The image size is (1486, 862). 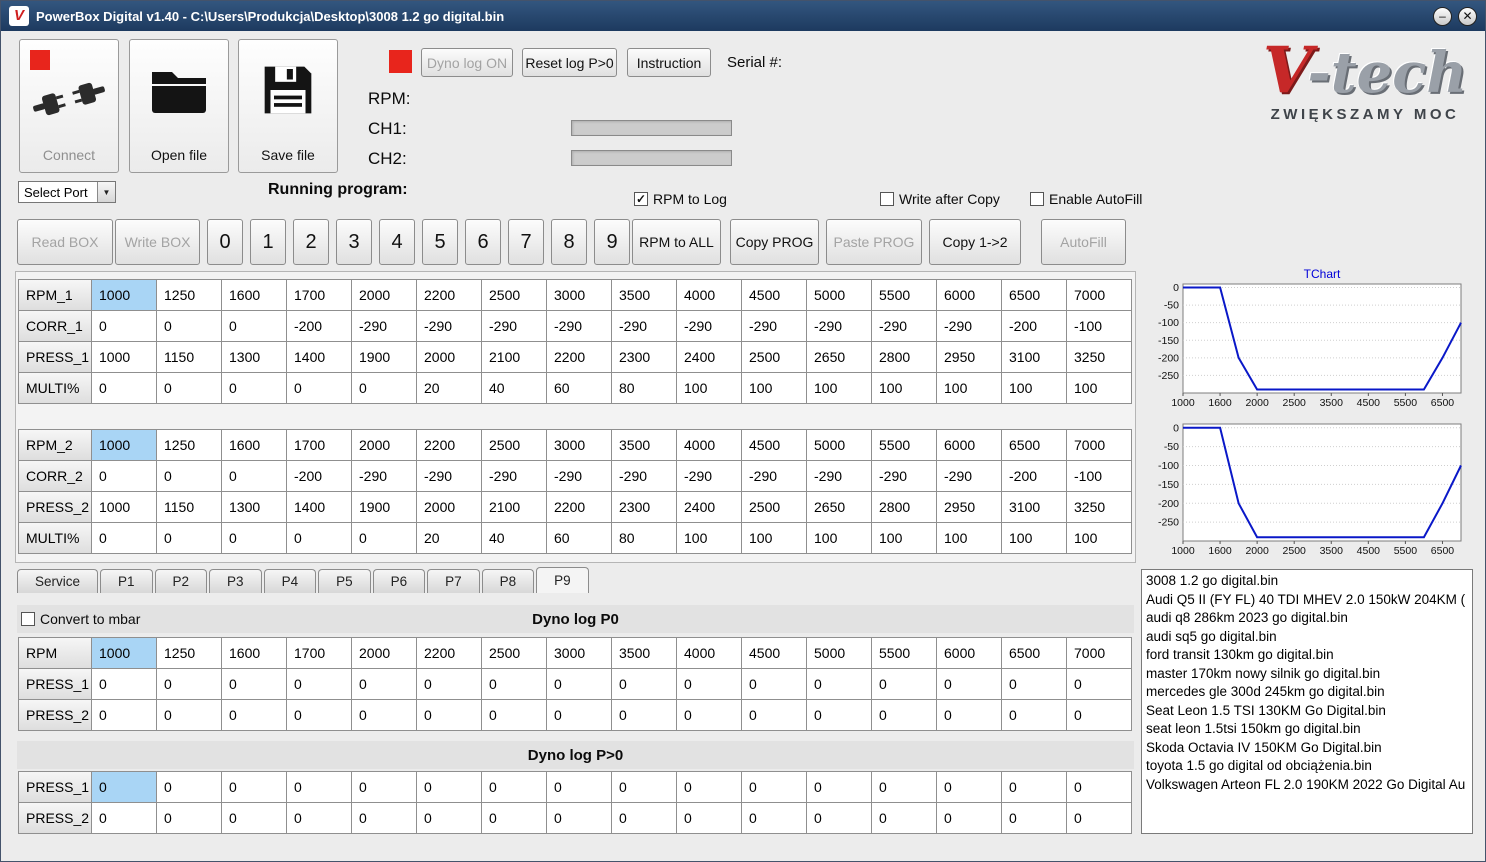 I want to click on file-item: audi q8 286km 2023 go digital.bin, so click(x=1307, y=618).